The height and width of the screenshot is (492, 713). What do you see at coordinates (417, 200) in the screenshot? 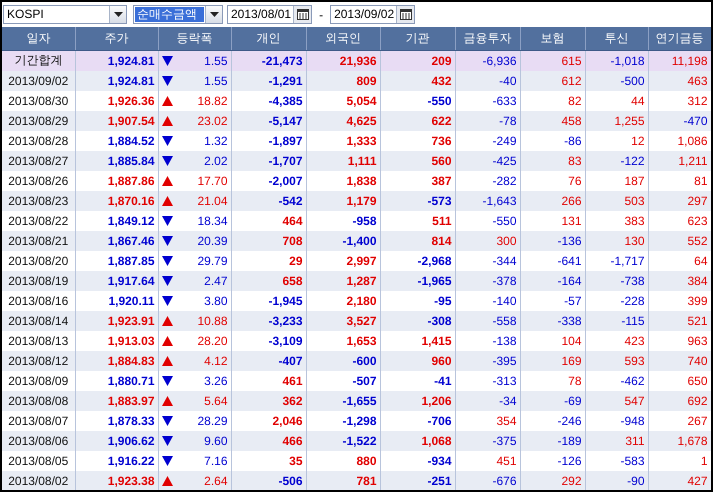
I see `value-cell: -573` at bounding box center [417, 200].